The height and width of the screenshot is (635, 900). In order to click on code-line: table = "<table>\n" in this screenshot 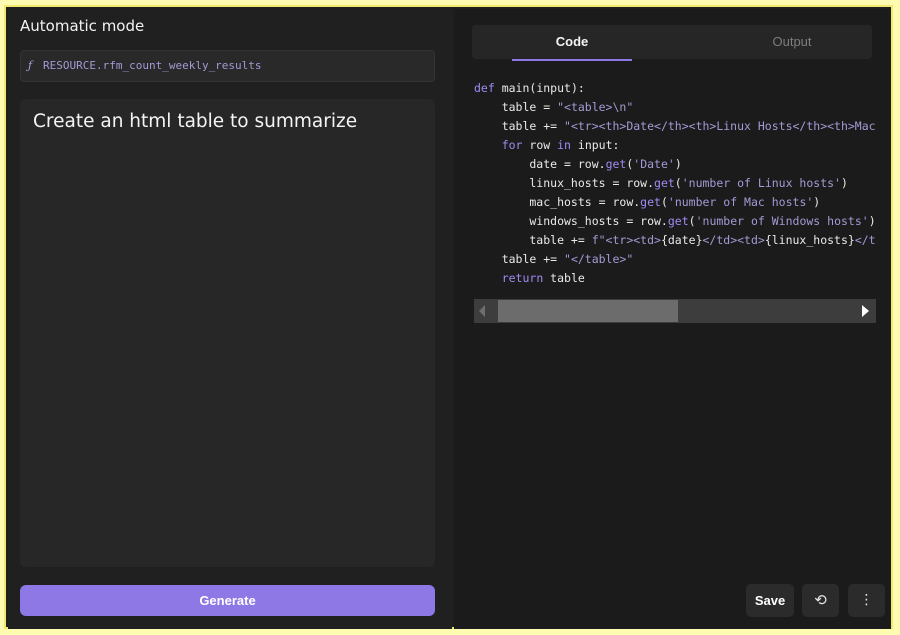, I will do `click(675, 107)`.